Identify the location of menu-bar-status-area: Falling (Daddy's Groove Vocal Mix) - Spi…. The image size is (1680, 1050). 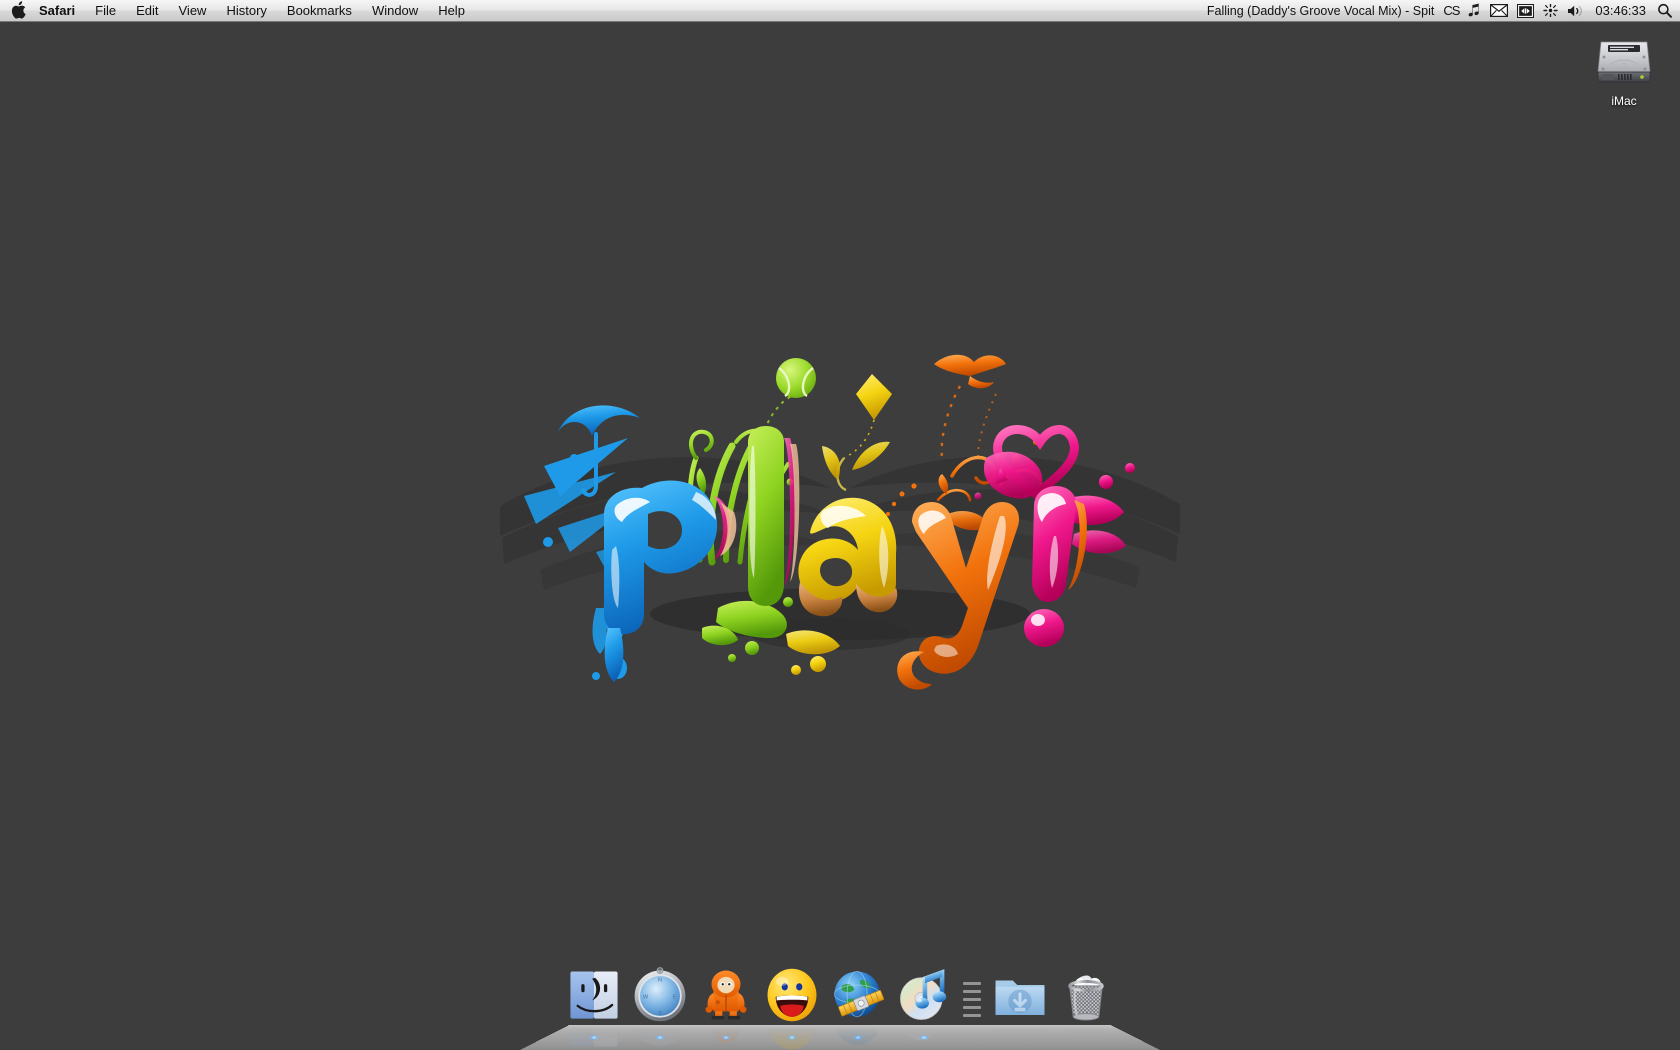
(1443, 11).